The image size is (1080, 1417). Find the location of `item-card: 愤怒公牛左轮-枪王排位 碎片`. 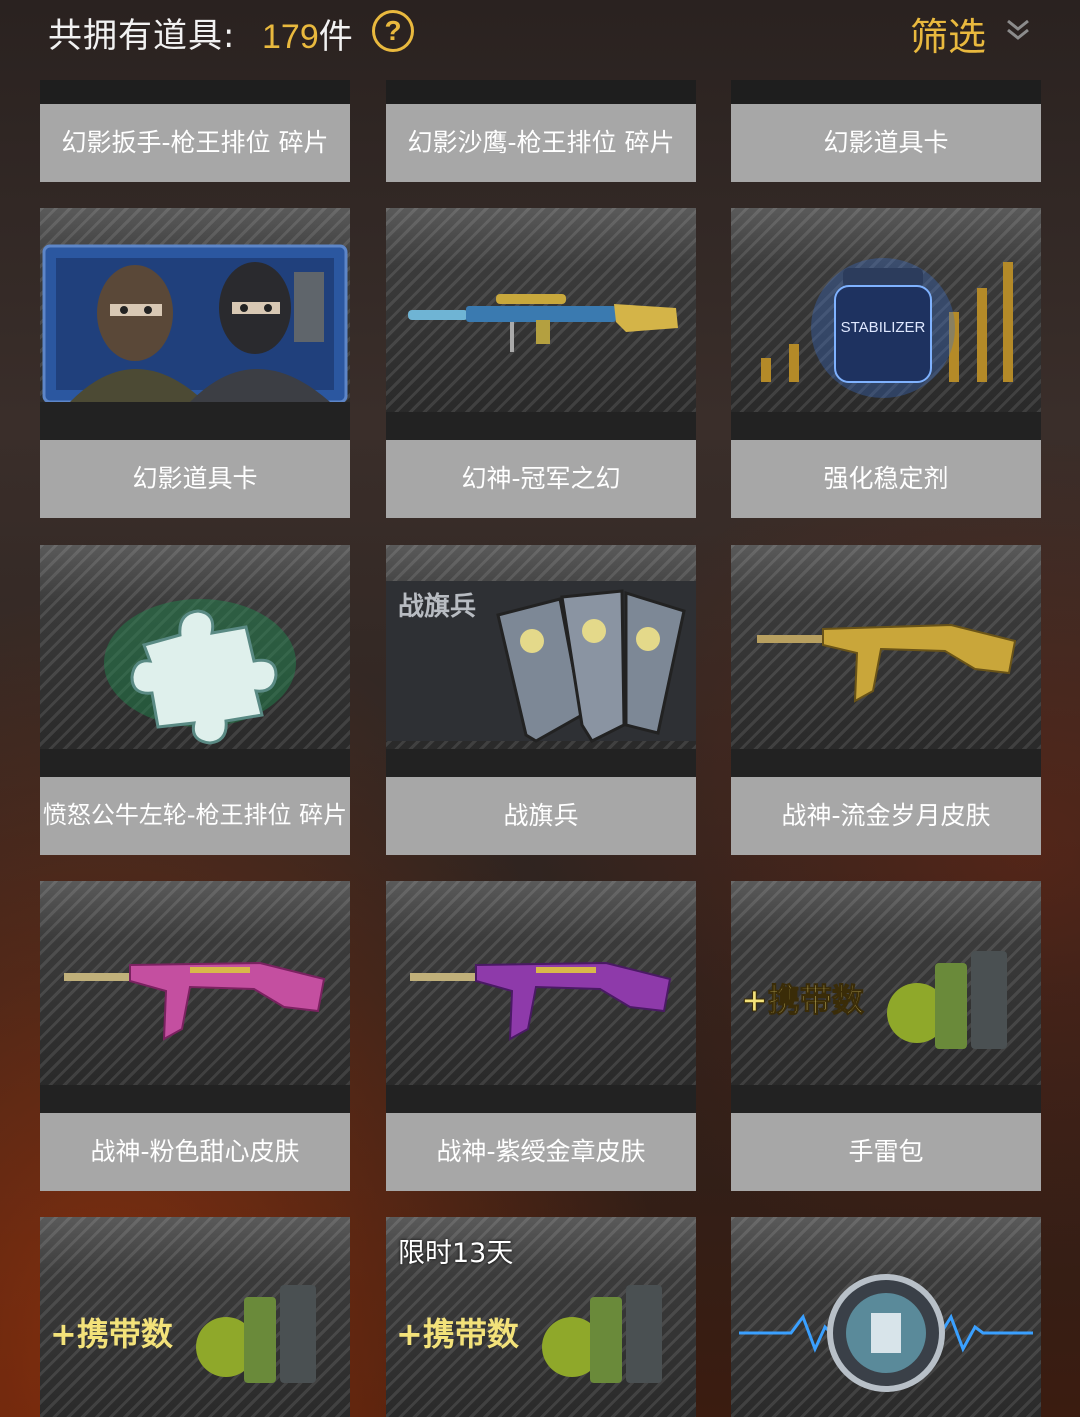

item-card: 愤怒公牛左轮-枪王排位 碎片 is located at coordinates (195, 700).